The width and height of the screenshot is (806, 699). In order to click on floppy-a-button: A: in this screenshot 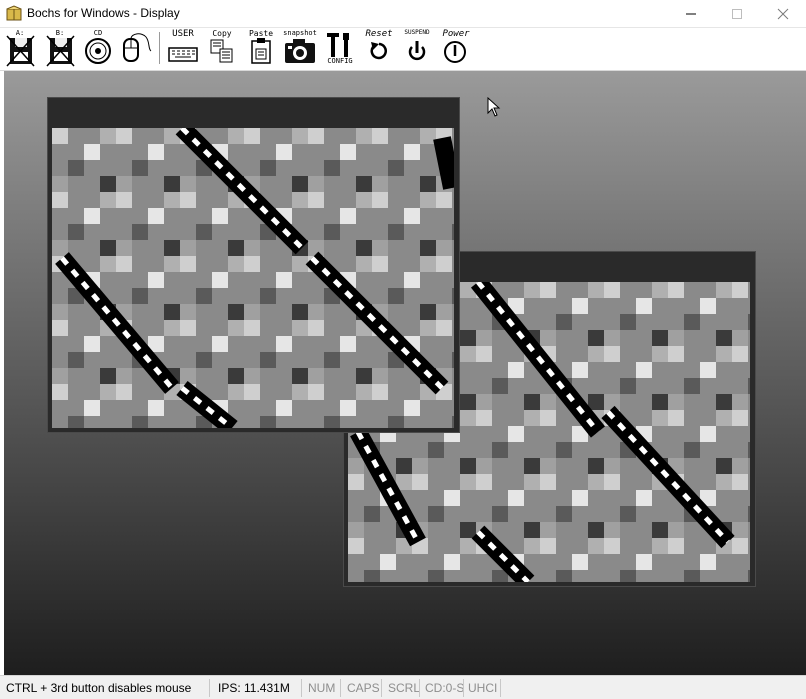, I will do `click(20, 48)`.